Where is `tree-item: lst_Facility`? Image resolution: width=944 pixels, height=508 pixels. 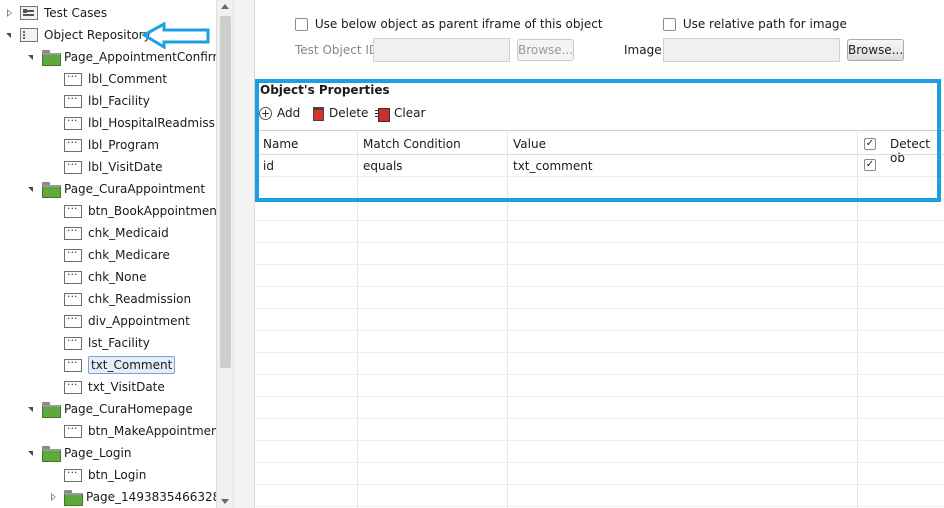 tree-item: lst_Facility is located at coordinates (100, 343).